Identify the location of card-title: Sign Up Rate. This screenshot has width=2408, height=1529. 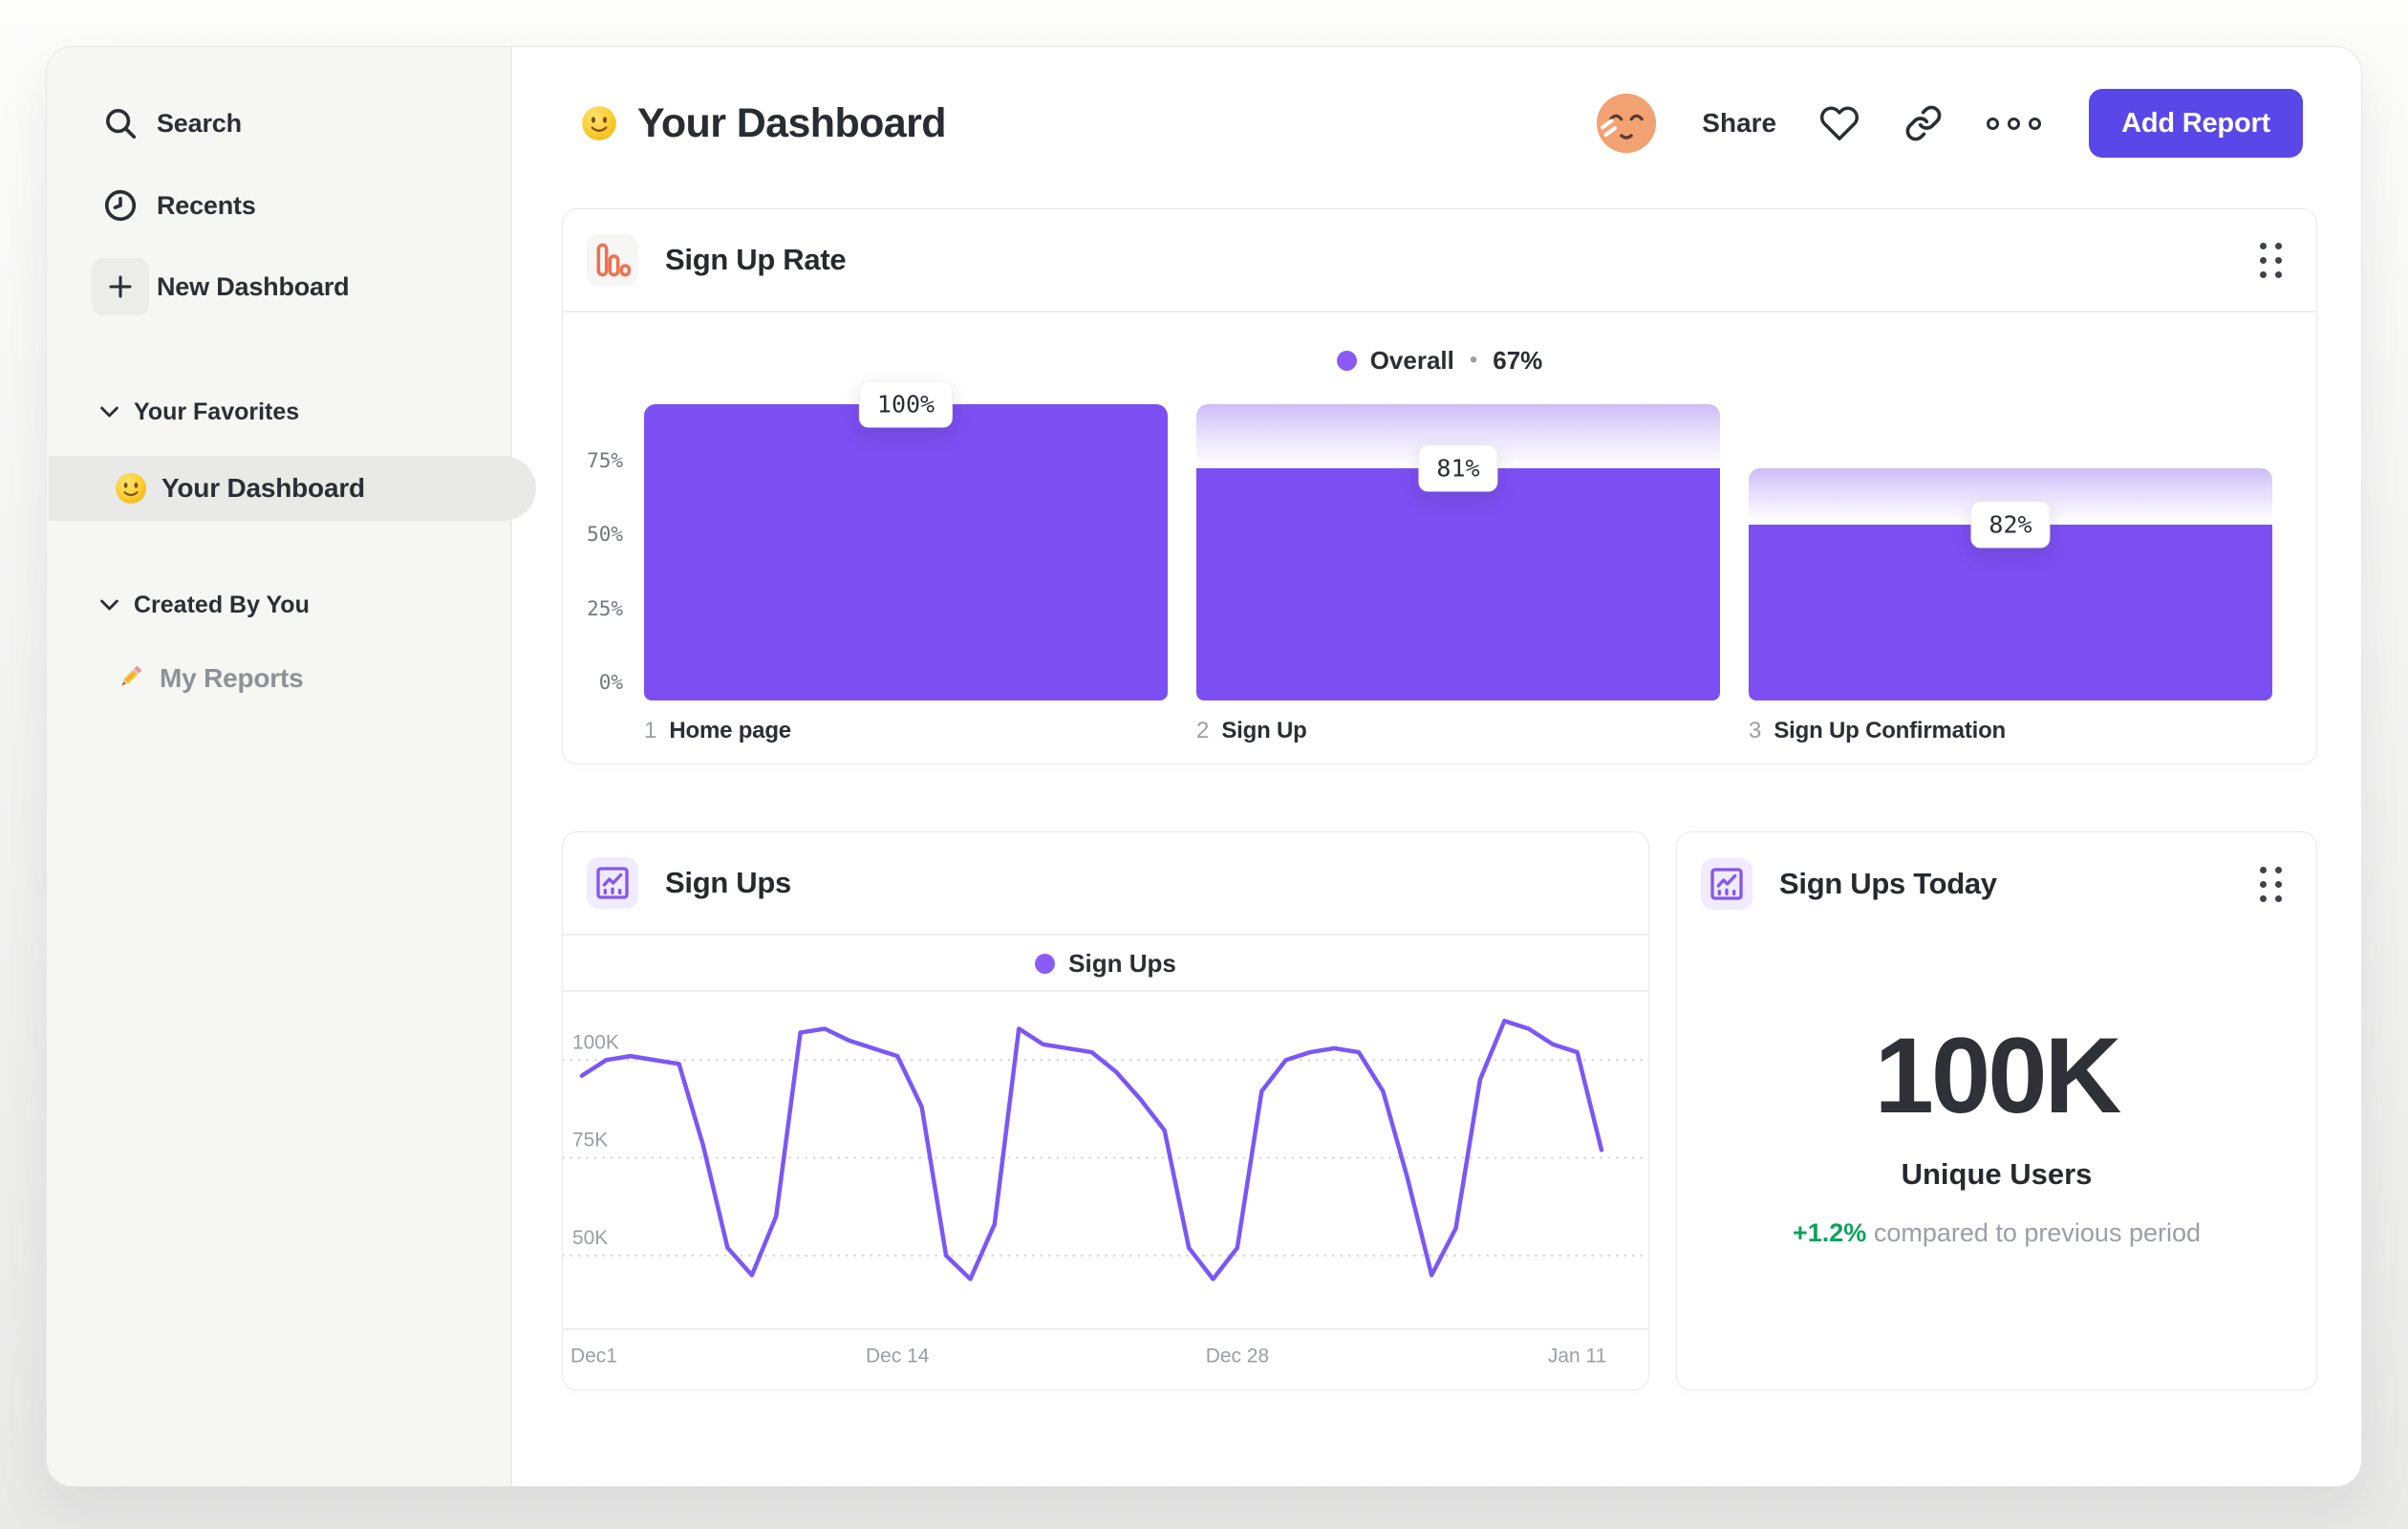
(756, 259).